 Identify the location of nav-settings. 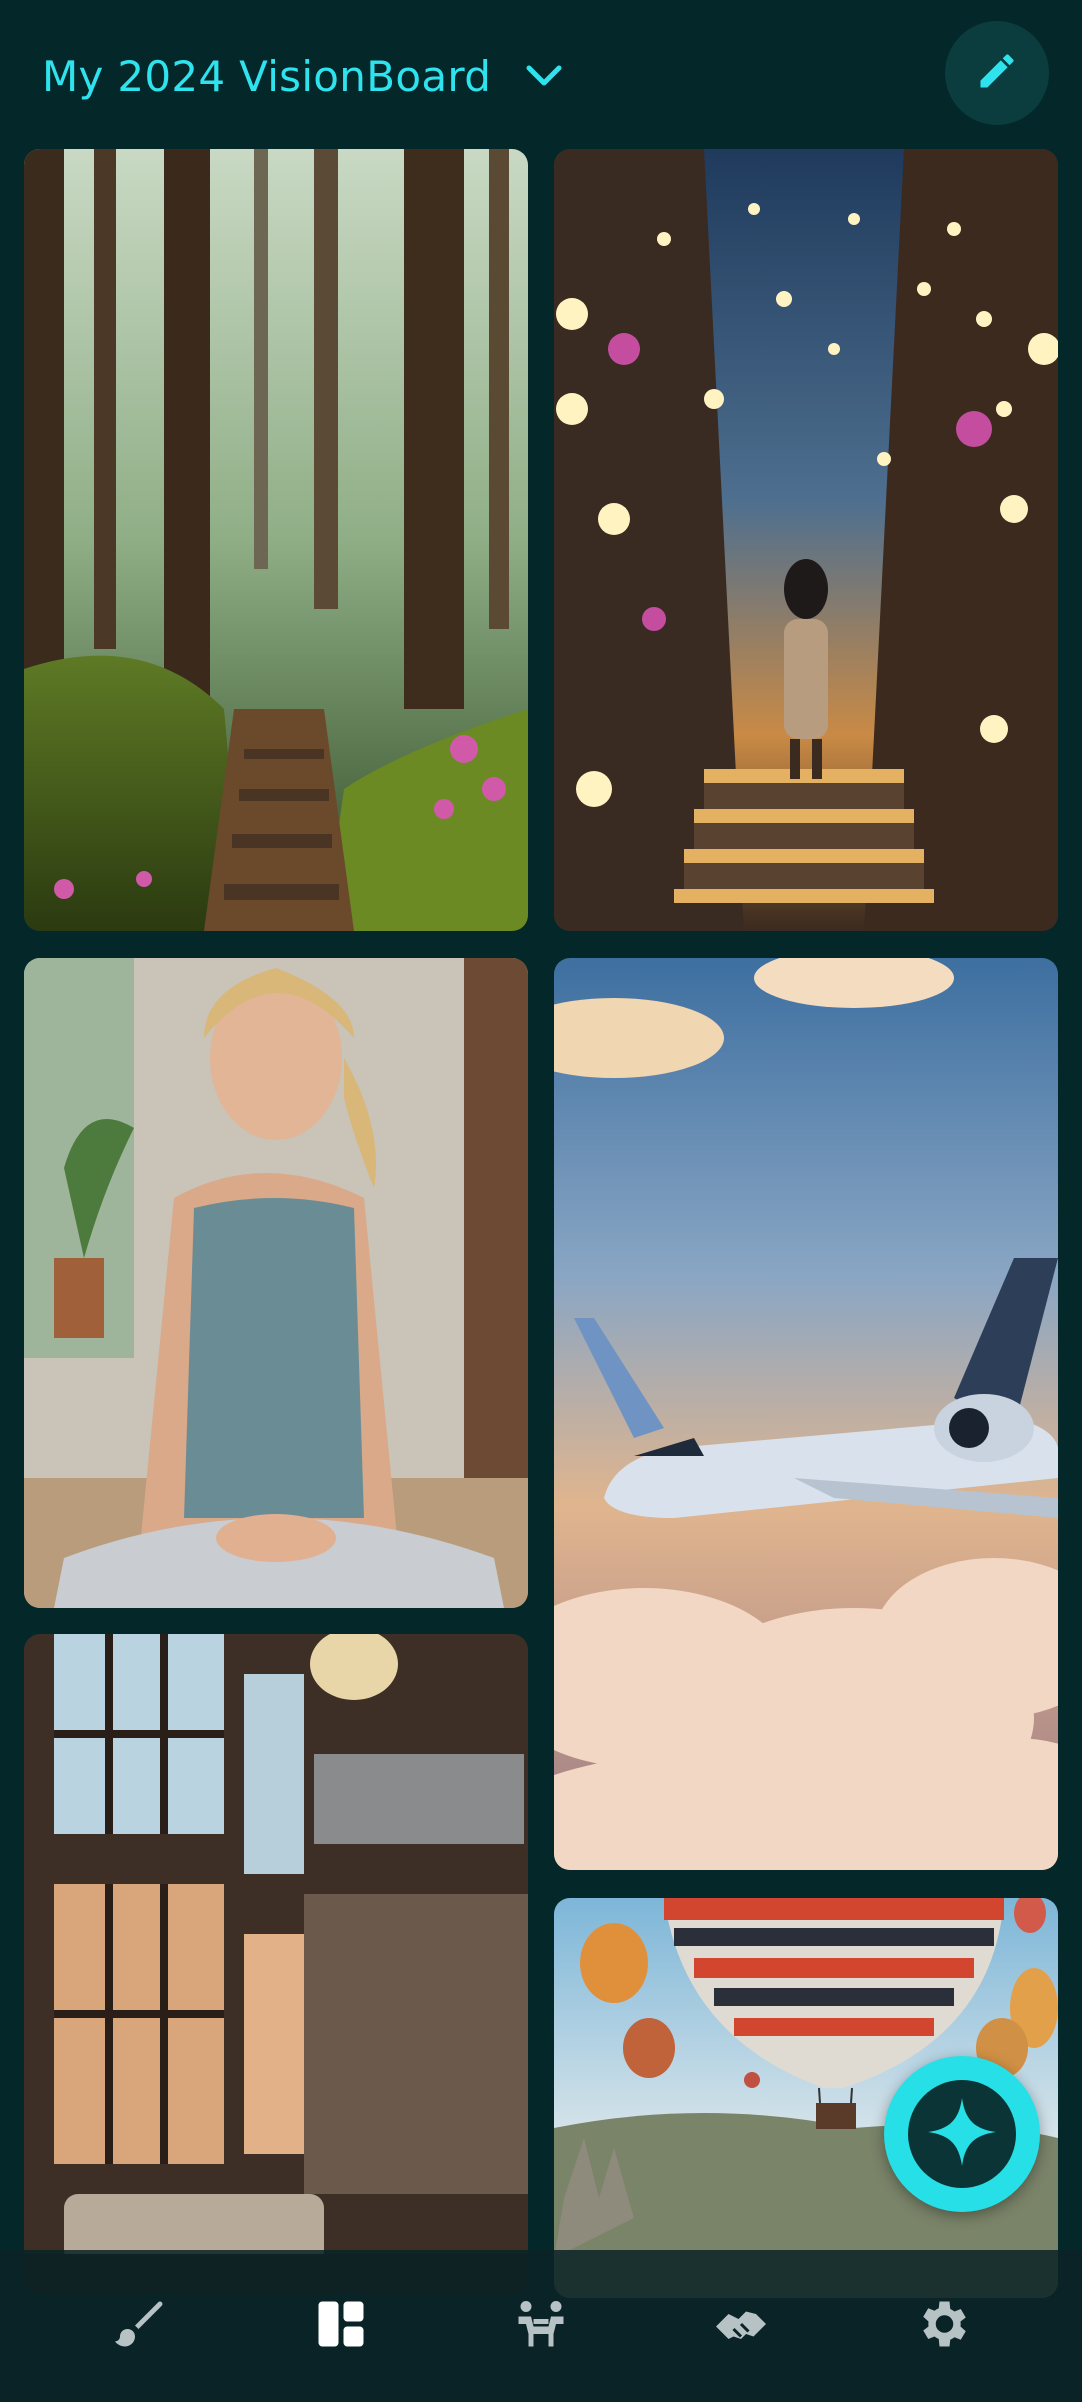
(942, 2326).